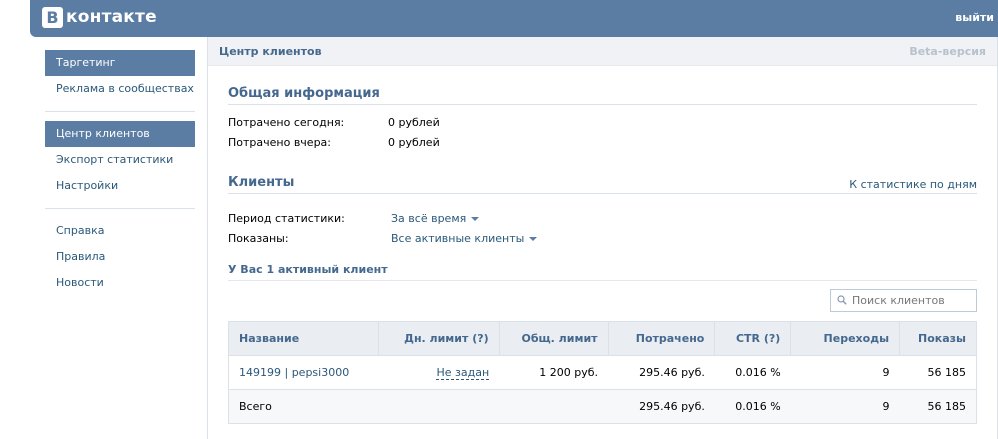 The height and width of the screenshot is (439, 998). I want to click on period-label: Период статистики:, so click(286, 218).